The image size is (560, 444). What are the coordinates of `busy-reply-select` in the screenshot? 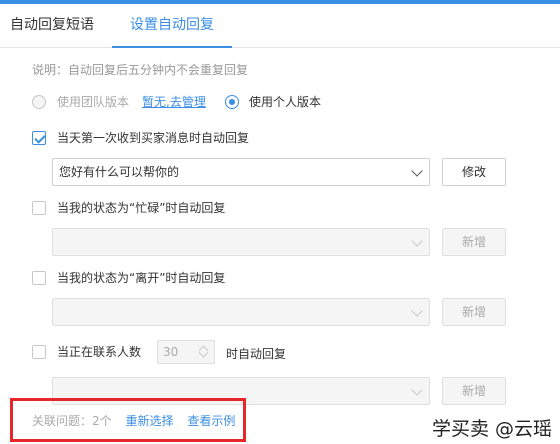 It's located at (241, 242).